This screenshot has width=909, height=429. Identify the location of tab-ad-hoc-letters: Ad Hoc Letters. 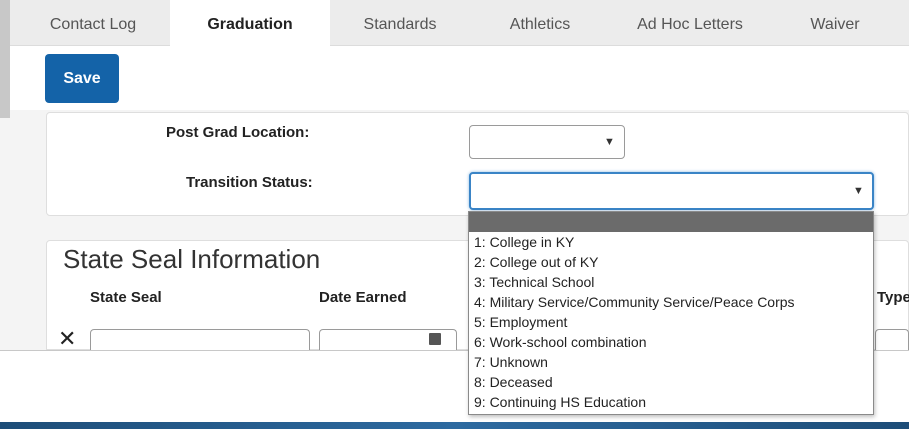
(690, 23).